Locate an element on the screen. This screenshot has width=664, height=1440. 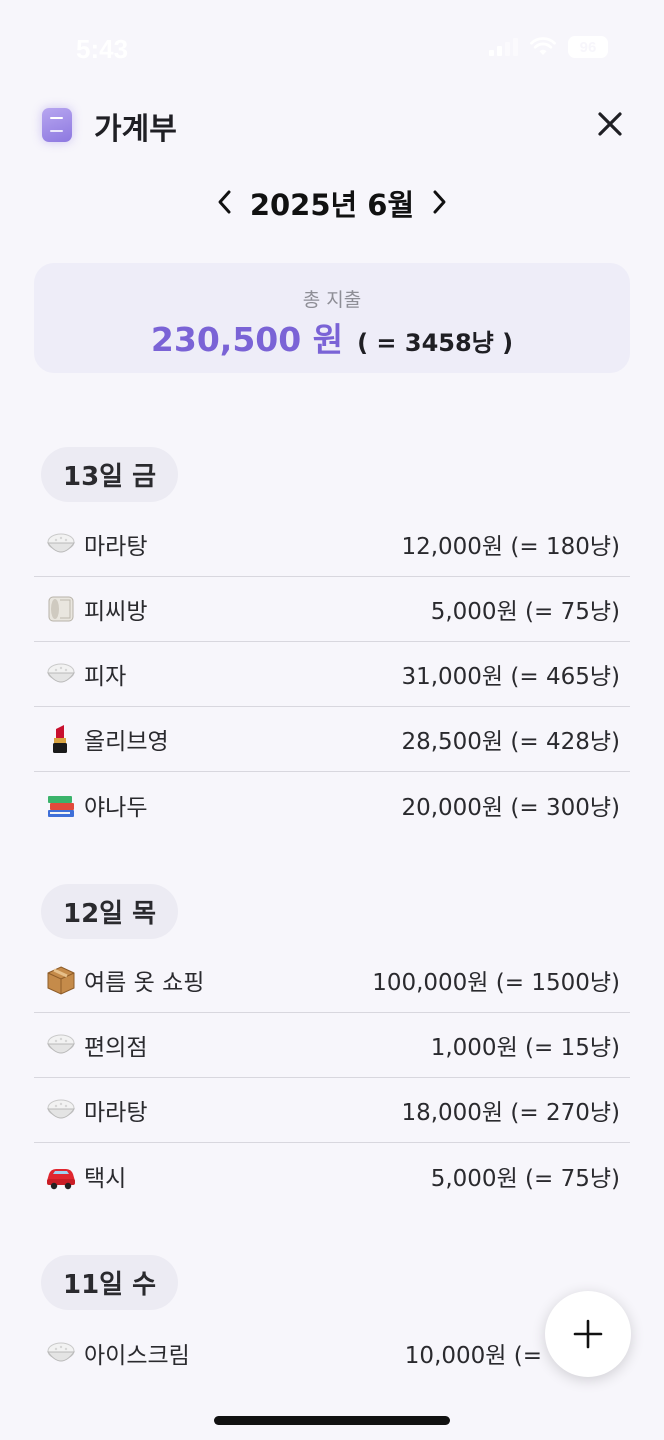
books-icon is located at coordinates (61, 806).